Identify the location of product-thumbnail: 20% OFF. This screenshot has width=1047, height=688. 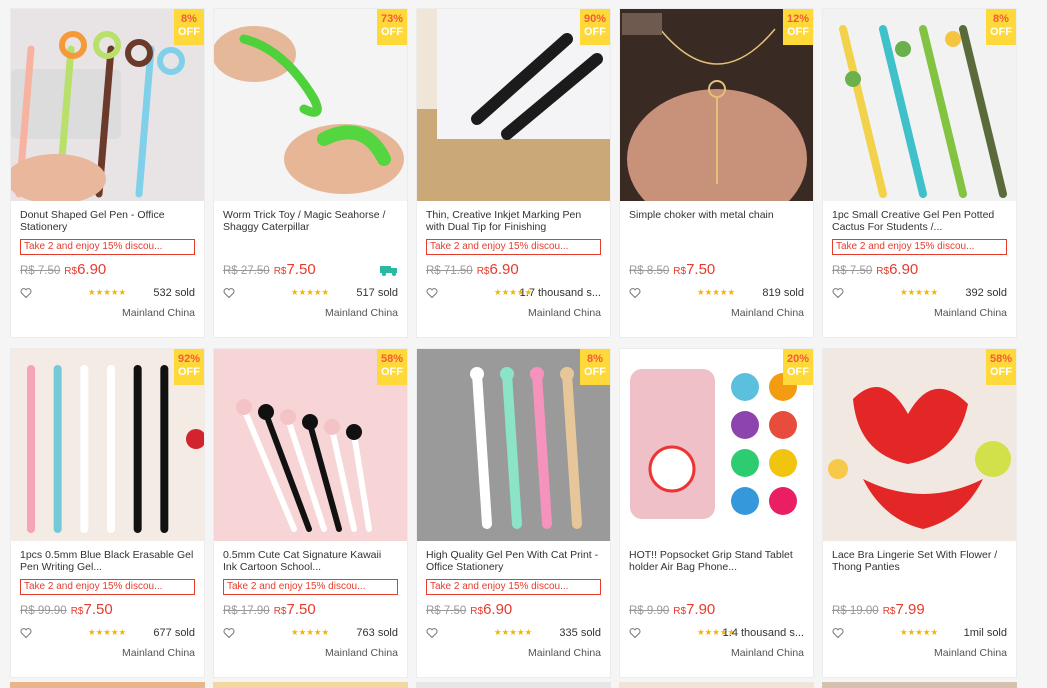
(716, 445).